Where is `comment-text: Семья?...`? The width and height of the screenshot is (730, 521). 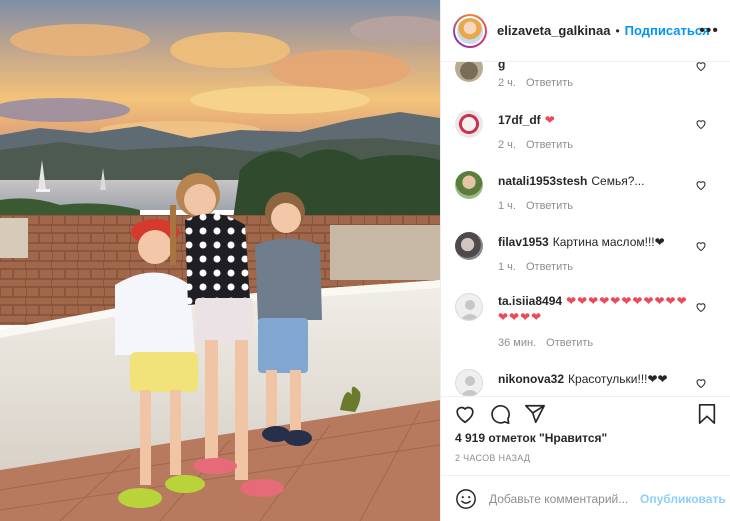 comment-text: Семья?... is located at coordinates (618, 181).